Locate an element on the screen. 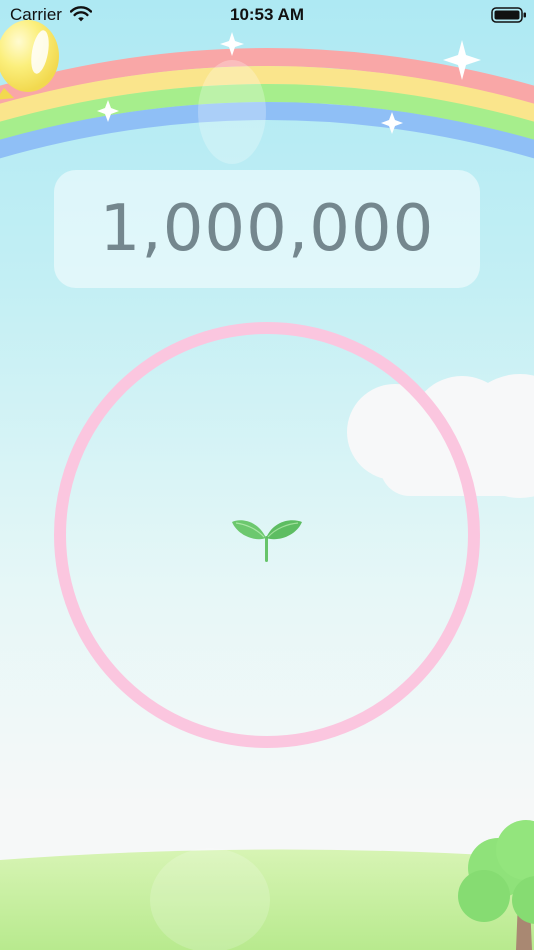  clock-time: 10:53 AM is located at coordinates (266, 14).